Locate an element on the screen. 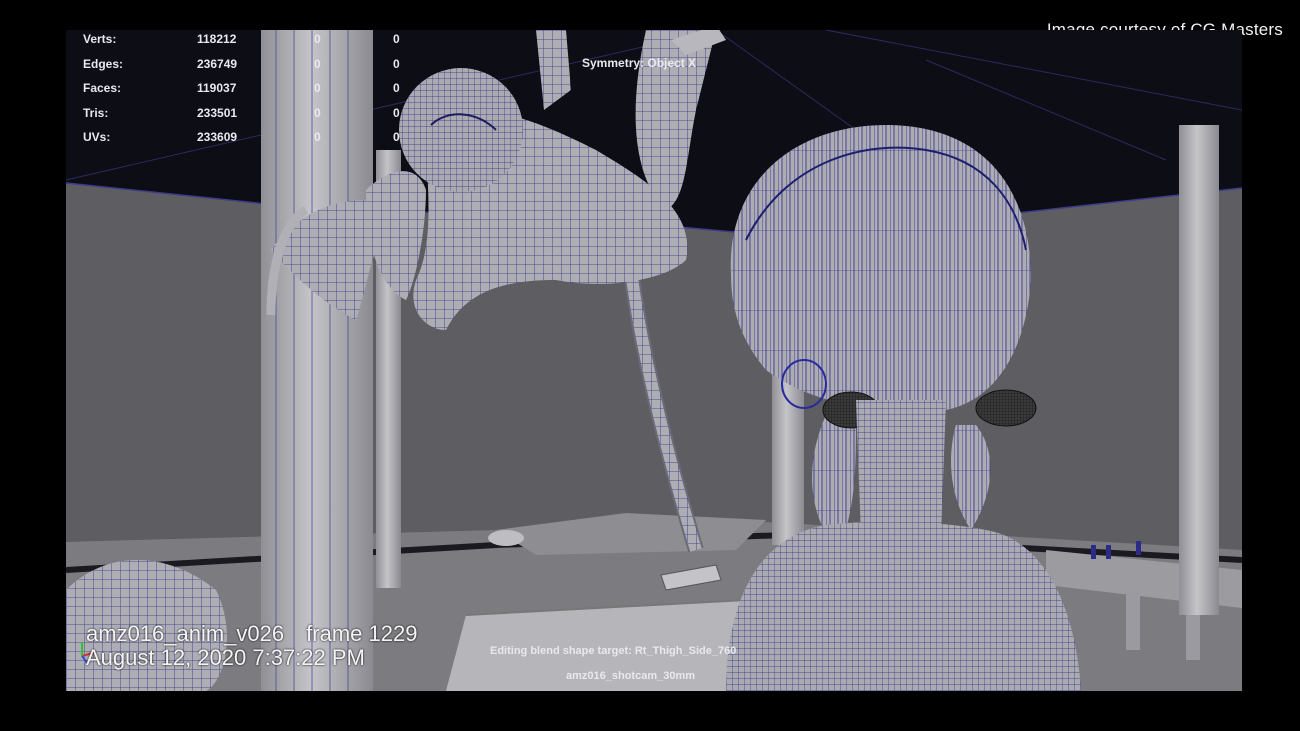  stat-label: Tris: is located at coordinates (96, 112).